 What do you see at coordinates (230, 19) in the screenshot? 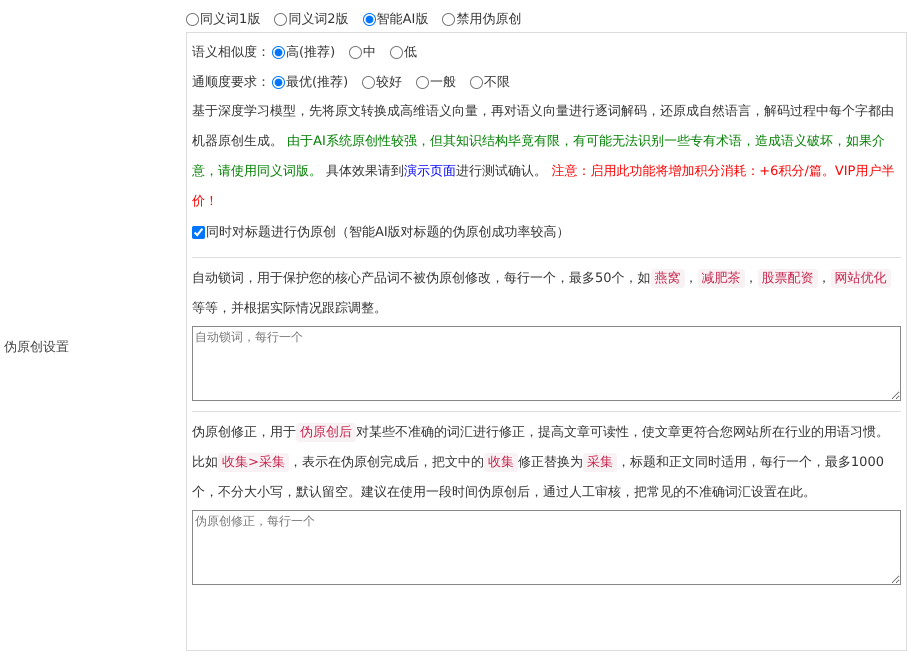
I see `radio-label: 同义词1版` at bounding box center [230, 19].